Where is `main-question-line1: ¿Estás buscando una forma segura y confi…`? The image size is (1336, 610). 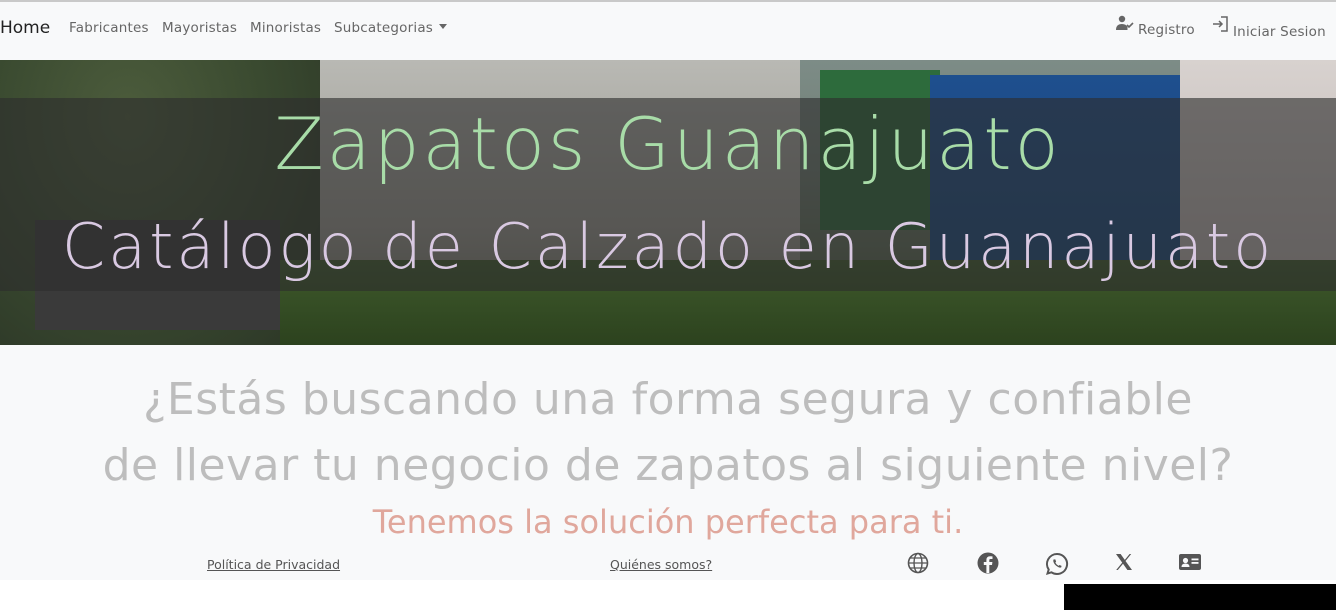 main-question-line1: ¿Estás buscando una forma segura y confi… is located at coordinates (668, 399).